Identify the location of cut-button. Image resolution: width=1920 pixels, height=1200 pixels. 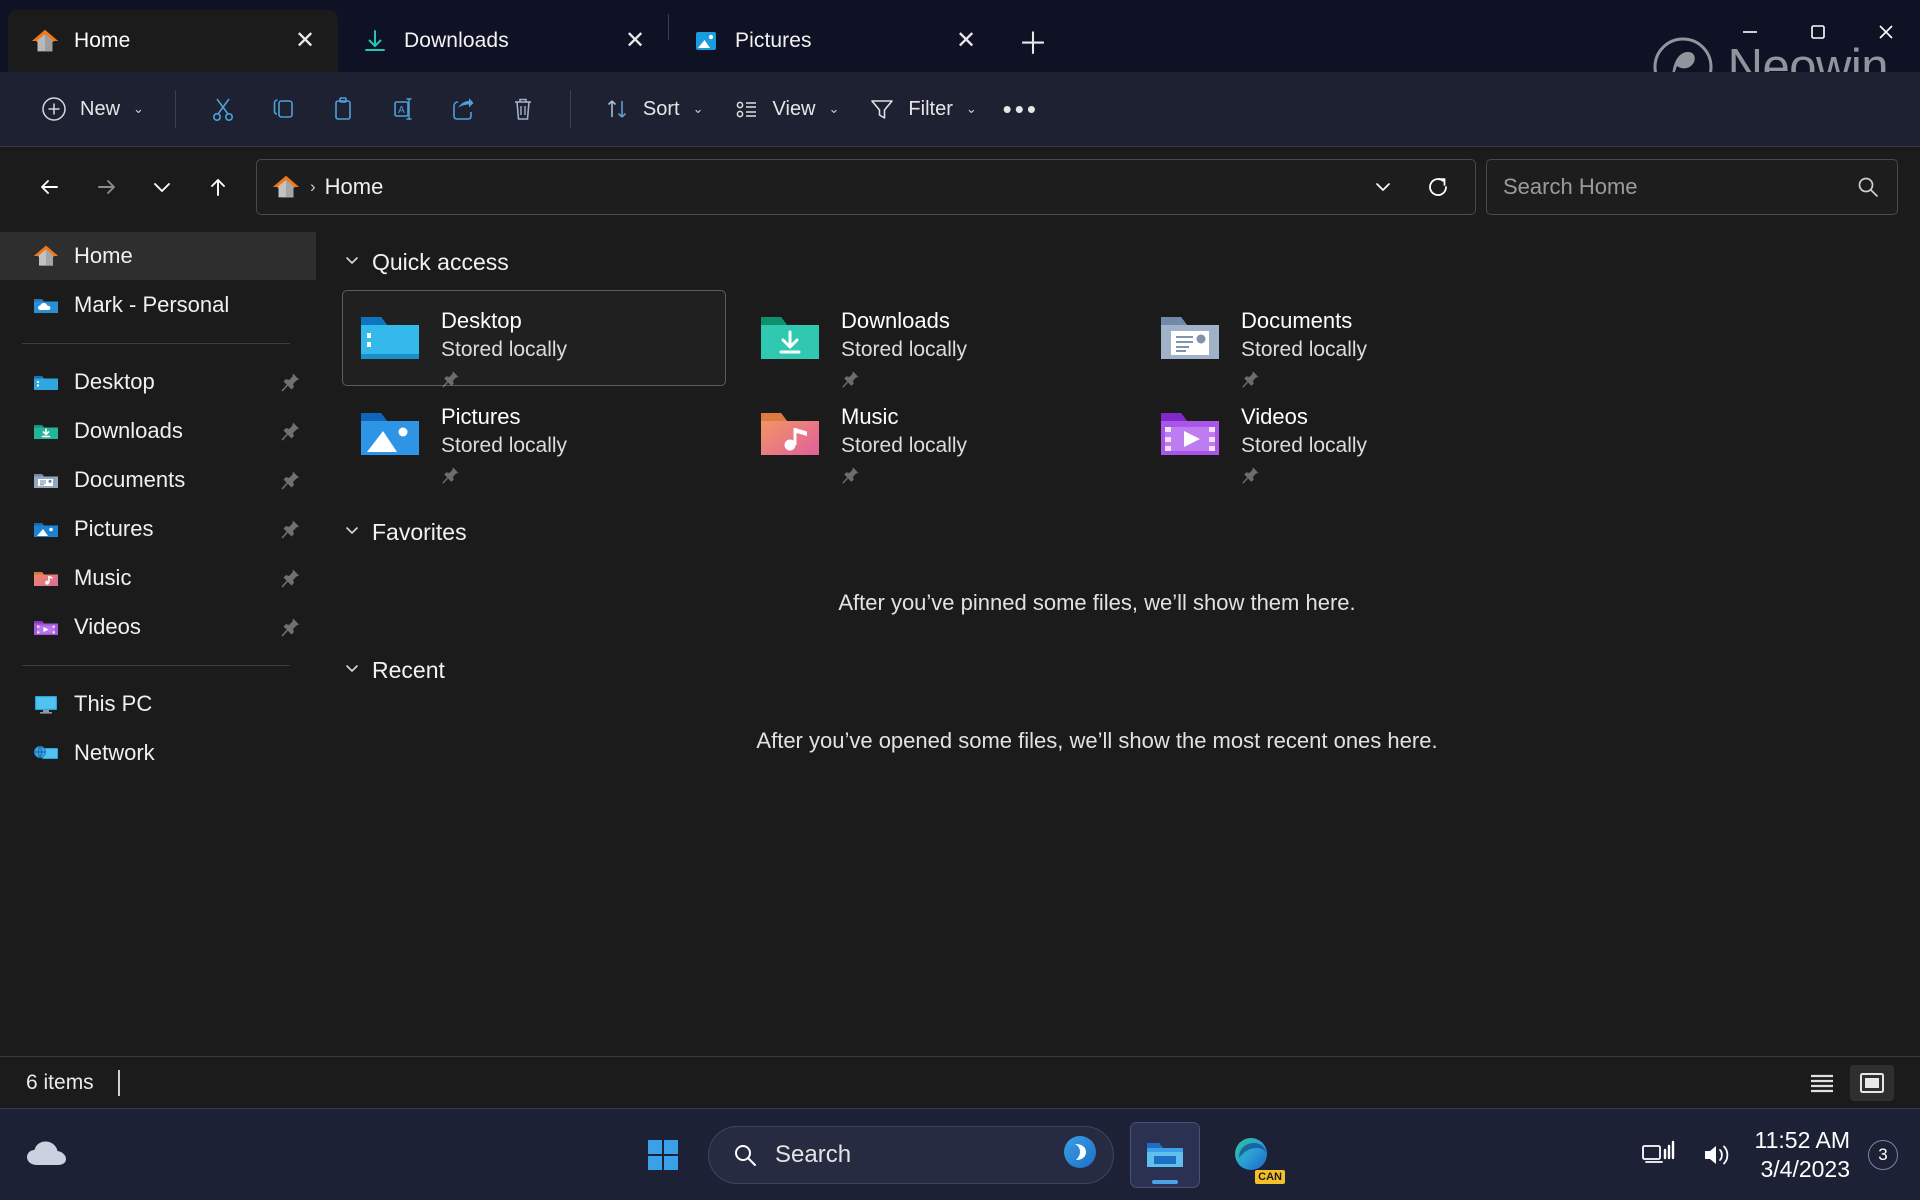
(223, 109).